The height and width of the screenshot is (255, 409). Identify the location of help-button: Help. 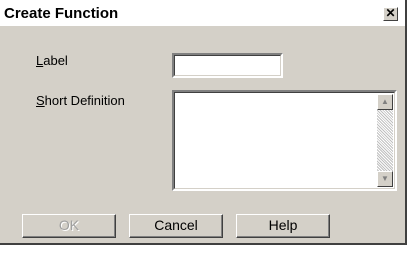
(283, 226).